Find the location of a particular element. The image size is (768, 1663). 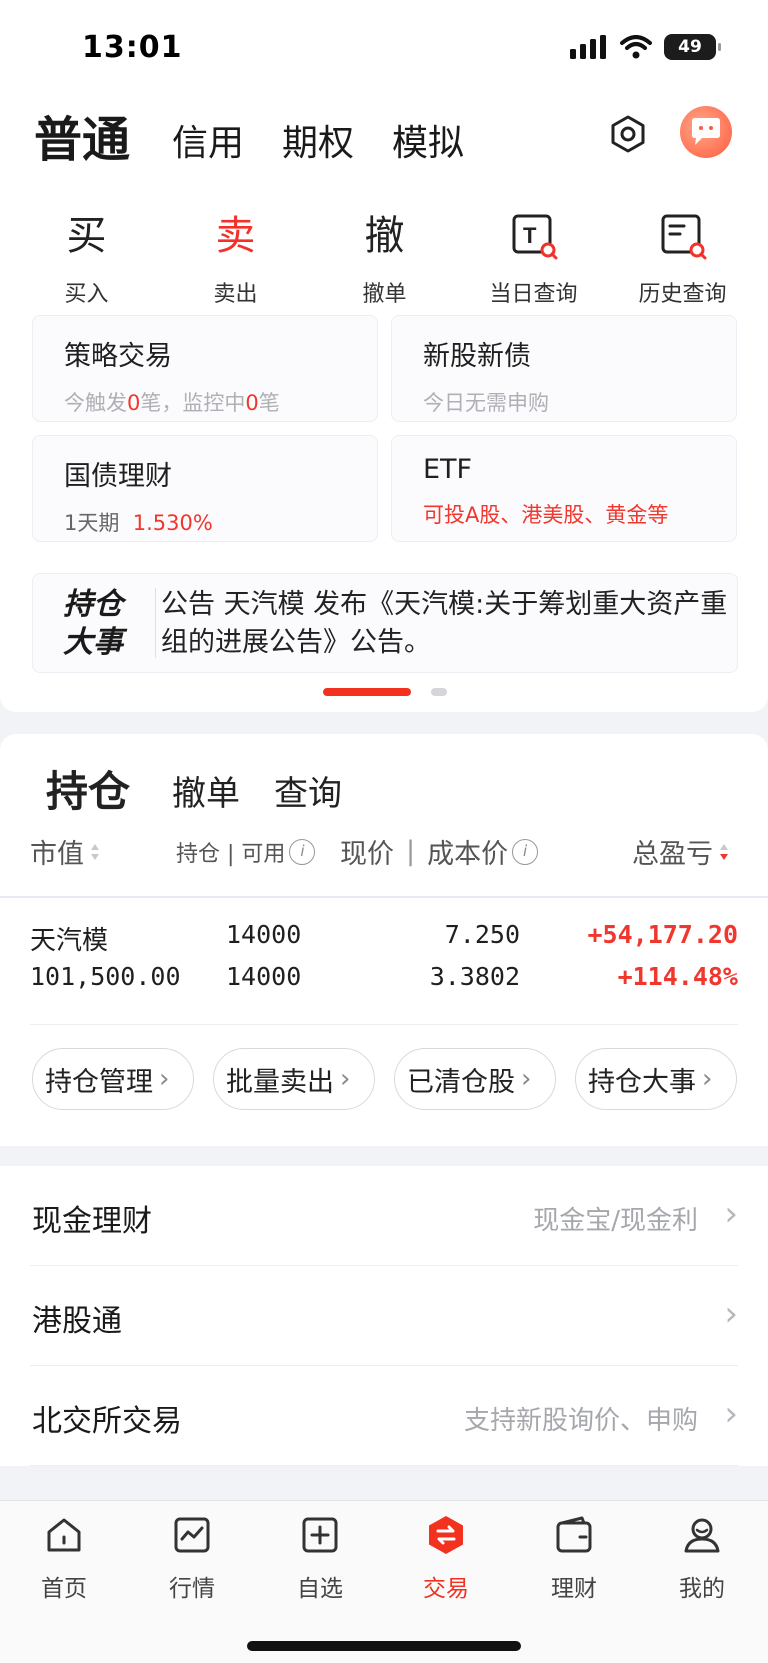

battery-icon: 49 is located at coordinates (692, 47).